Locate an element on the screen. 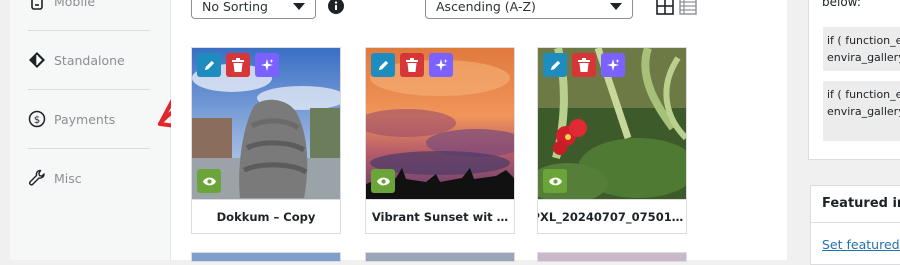 The width and height of the screenshot is (900, 265). gallery-item: PXL_20240707_07501… ( is located at coordinates (612, 140).